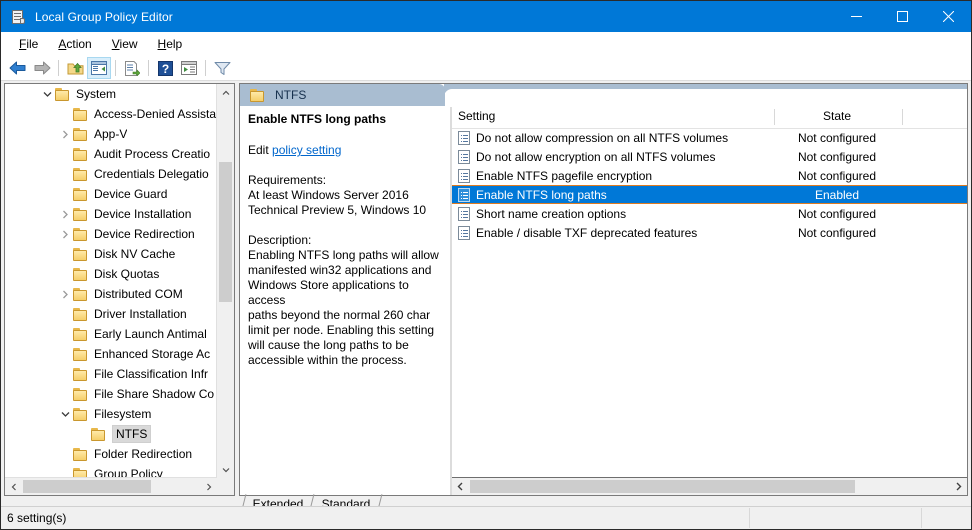 The width and height of the screenshot is (972, 530). What do you see at coordinates (132, 434) in the screenshot?
I see `tree-item-label: NTFS` at bounding box center [132, 434].